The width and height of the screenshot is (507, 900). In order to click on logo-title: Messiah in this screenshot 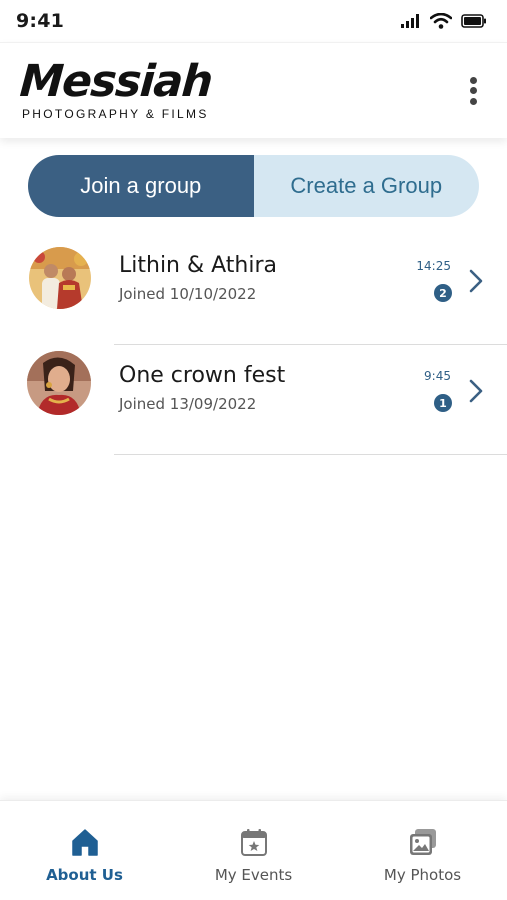, I will do `click(116, 81)`.